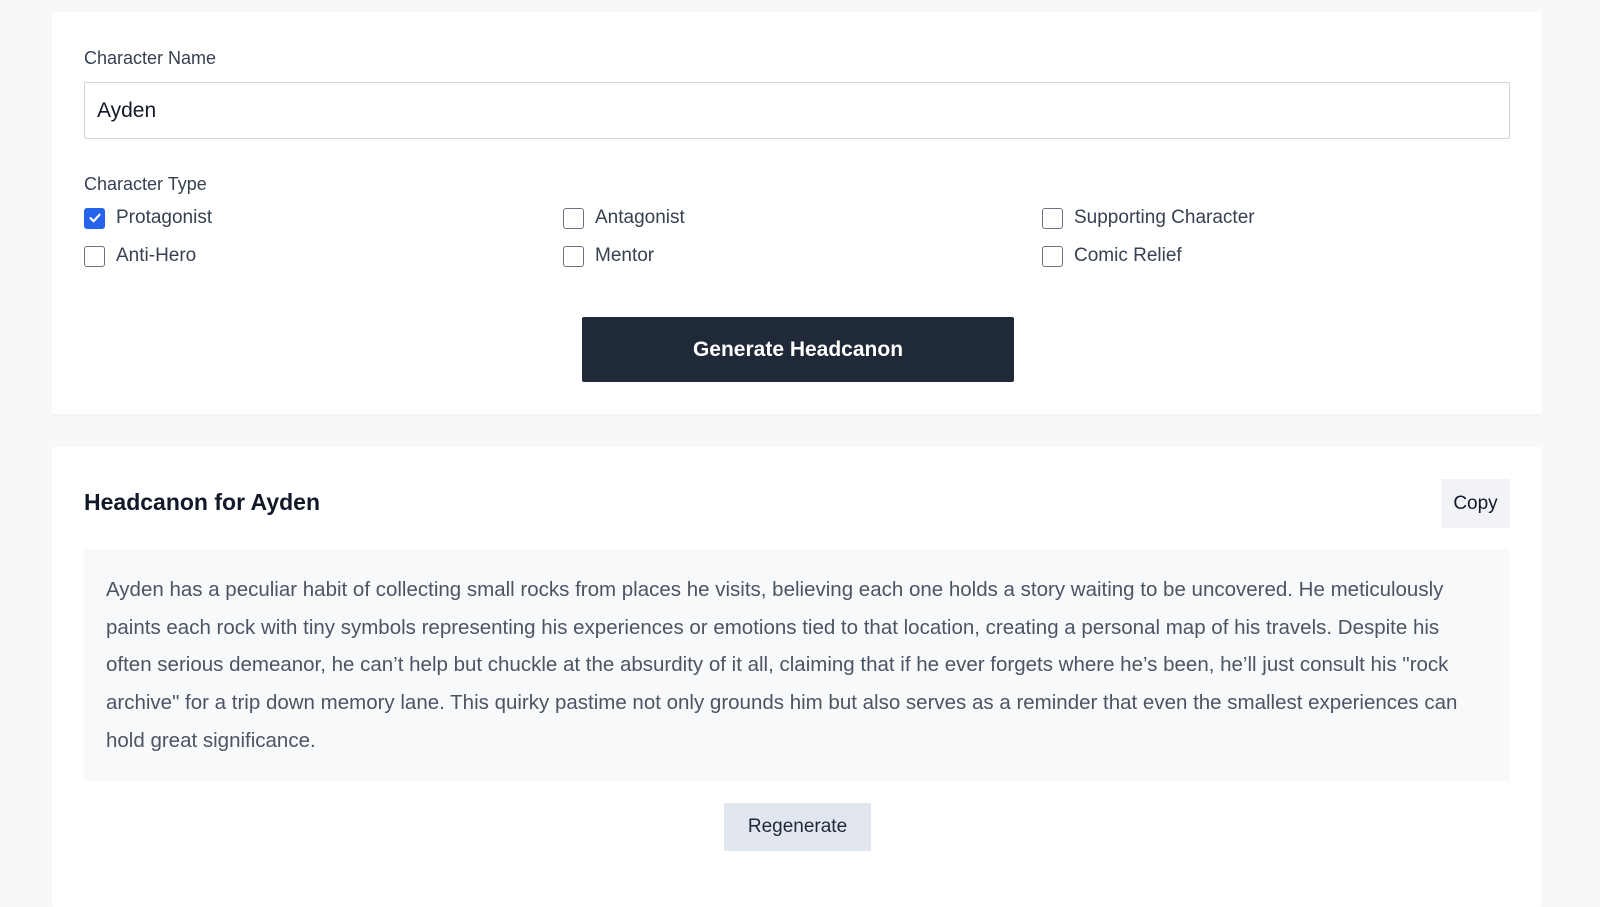 The image size is (1600, 907). I want to click on option-protagonist: Protagonist, so click(148, 218).